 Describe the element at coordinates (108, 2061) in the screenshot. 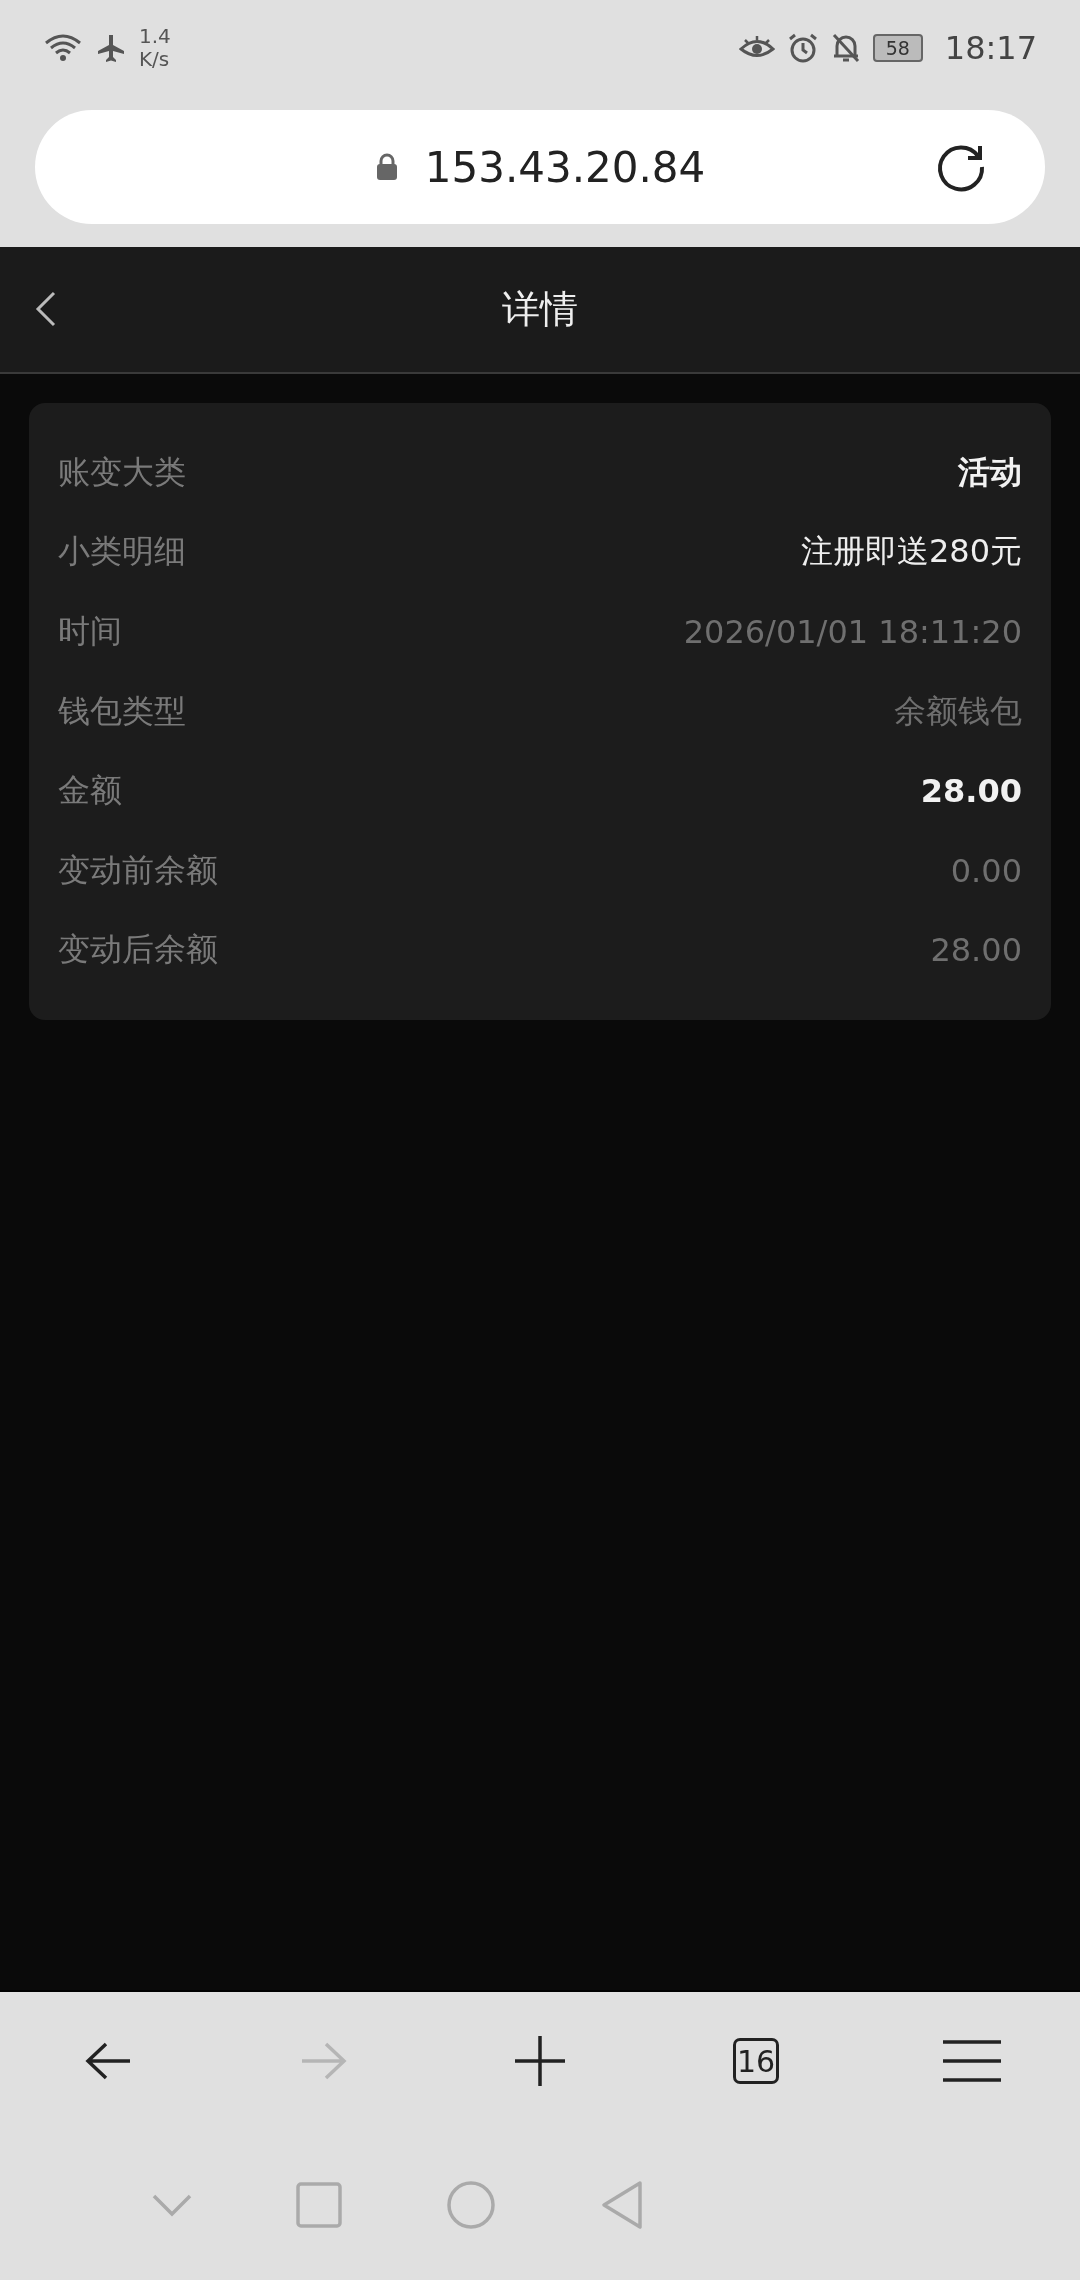

I see `back-arrow-icon` at that location.